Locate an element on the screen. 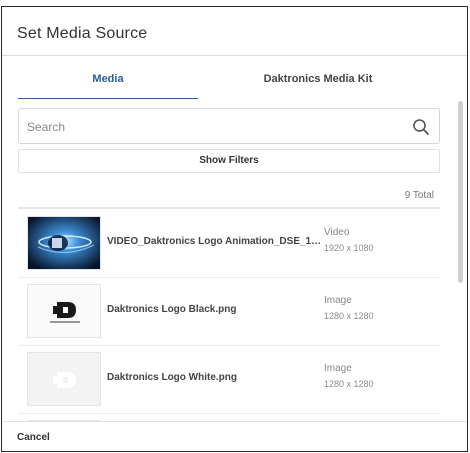  results-total: 9 Total is located at coordinates (229, 196).